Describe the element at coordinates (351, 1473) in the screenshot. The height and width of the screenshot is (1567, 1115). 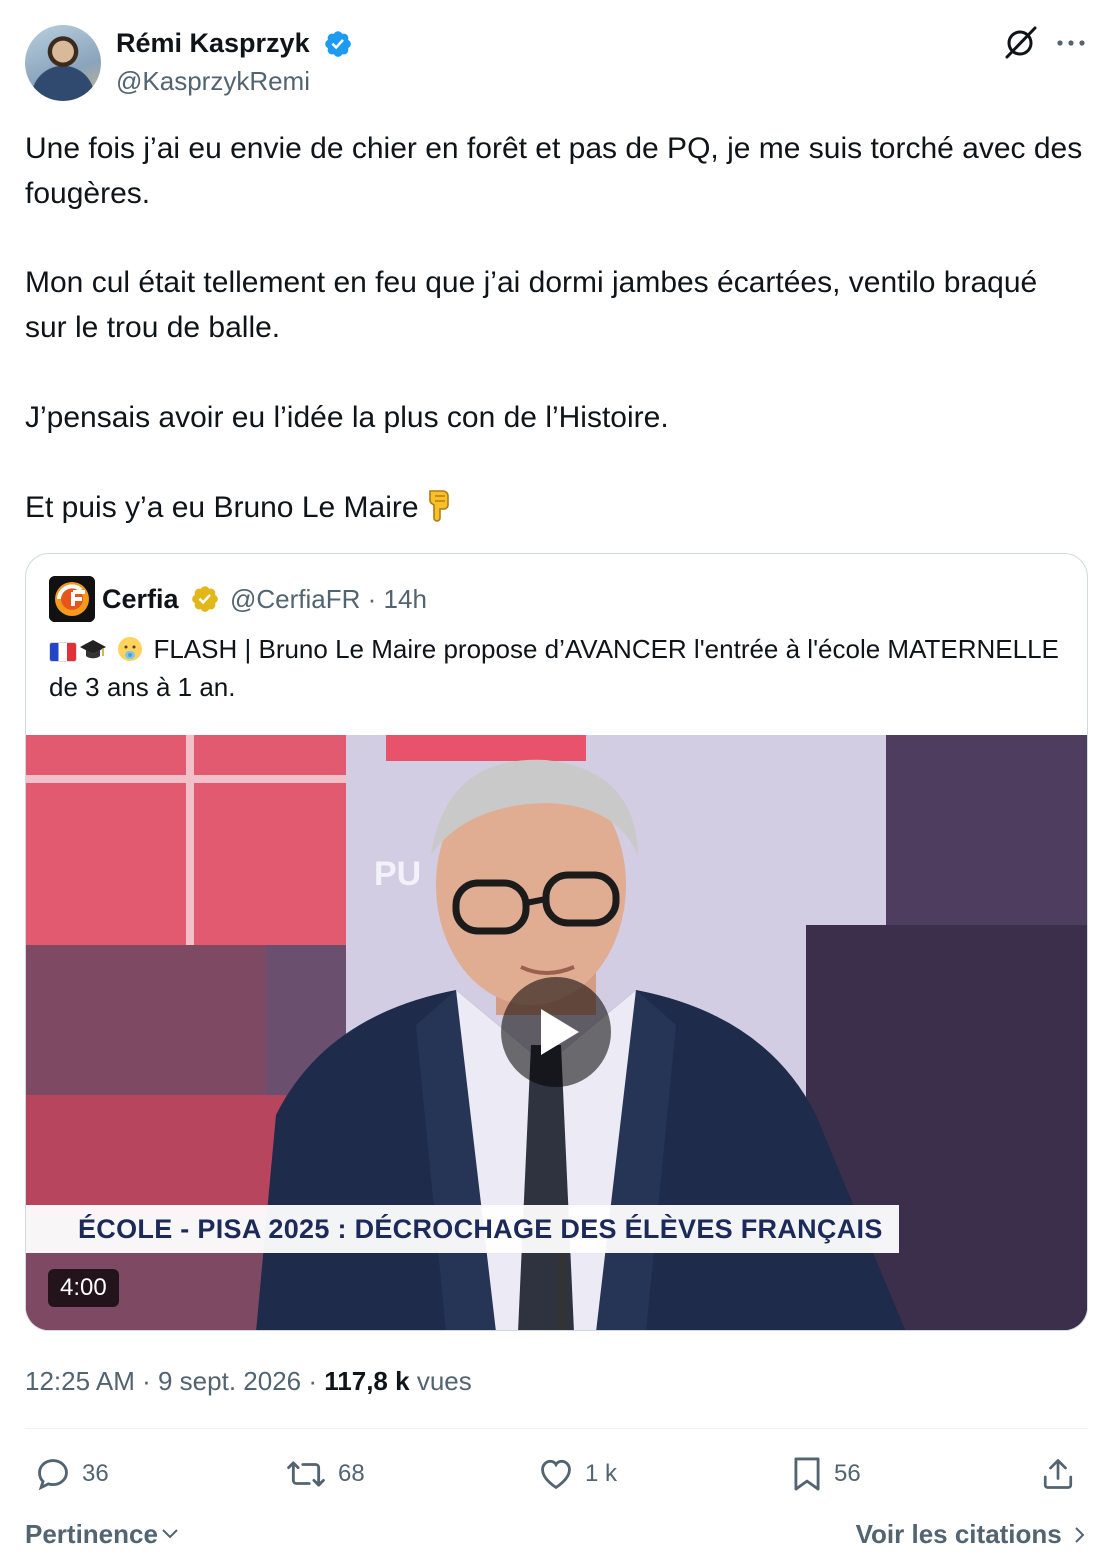
I see `retweet-count: 68` at that location.